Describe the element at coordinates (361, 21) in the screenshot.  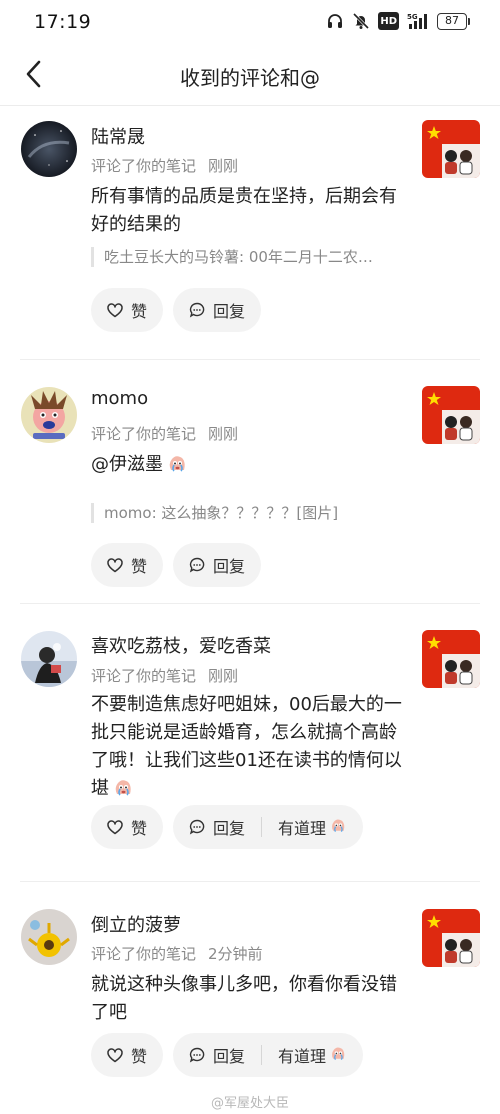
I see `mute-bell-icon` at that location.